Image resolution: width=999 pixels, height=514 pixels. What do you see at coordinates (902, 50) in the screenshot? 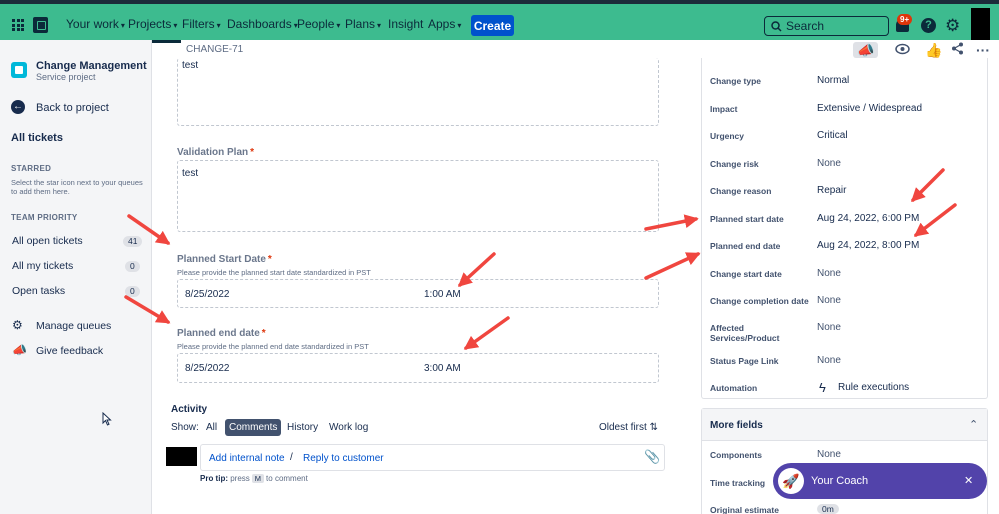
I see `watch-eye-icon` at bounding box center [902, 50].